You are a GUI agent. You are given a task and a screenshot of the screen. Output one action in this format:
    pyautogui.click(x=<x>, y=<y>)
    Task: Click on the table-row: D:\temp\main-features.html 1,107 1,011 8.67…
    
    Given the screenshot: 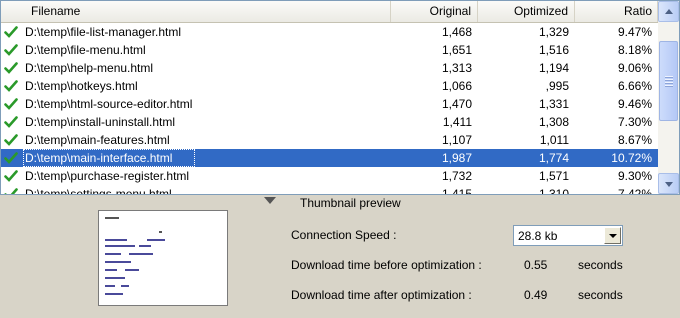 What is the action you would take?
    pyautogui.click(x=329, y=140)
    